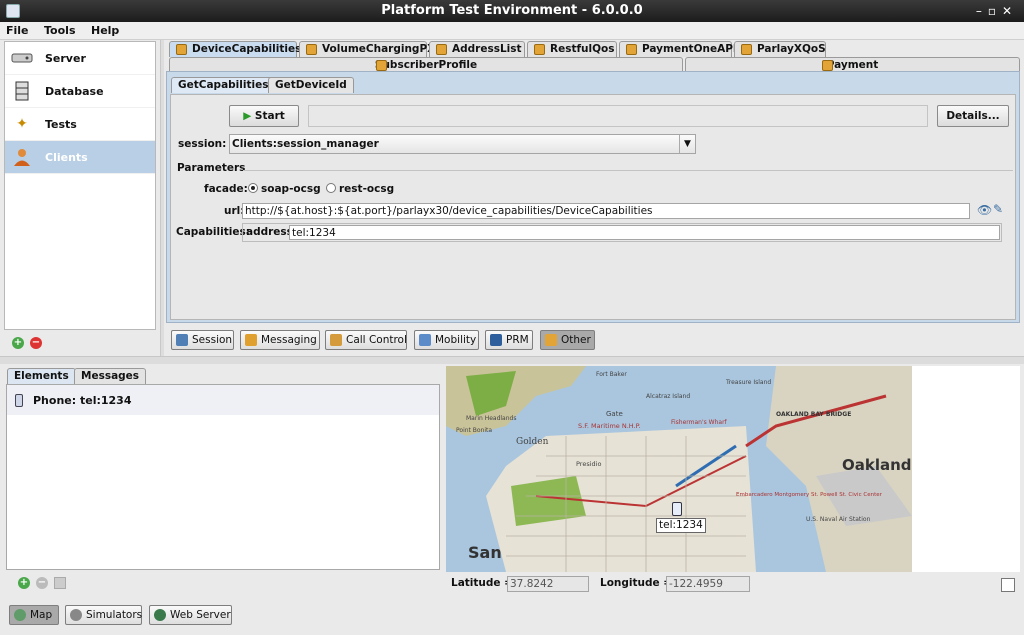 Image resolution: width=1024 pixels, height=635 pixels. Describe the element at coordinates (213, 232) in the screenshot. I see `capabilities-label: Capabilities:` at that location.